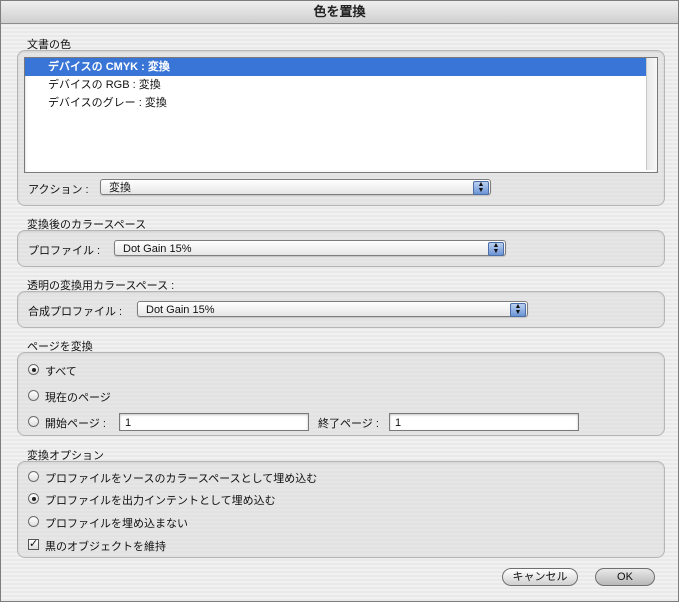 The image size is (679, 602). What do you see at coordinates (310, 248) in the screenshot?
I see `dest-profile-popup: Dot Gain 15% ▲ ▼` at bounding box center [310, 248].